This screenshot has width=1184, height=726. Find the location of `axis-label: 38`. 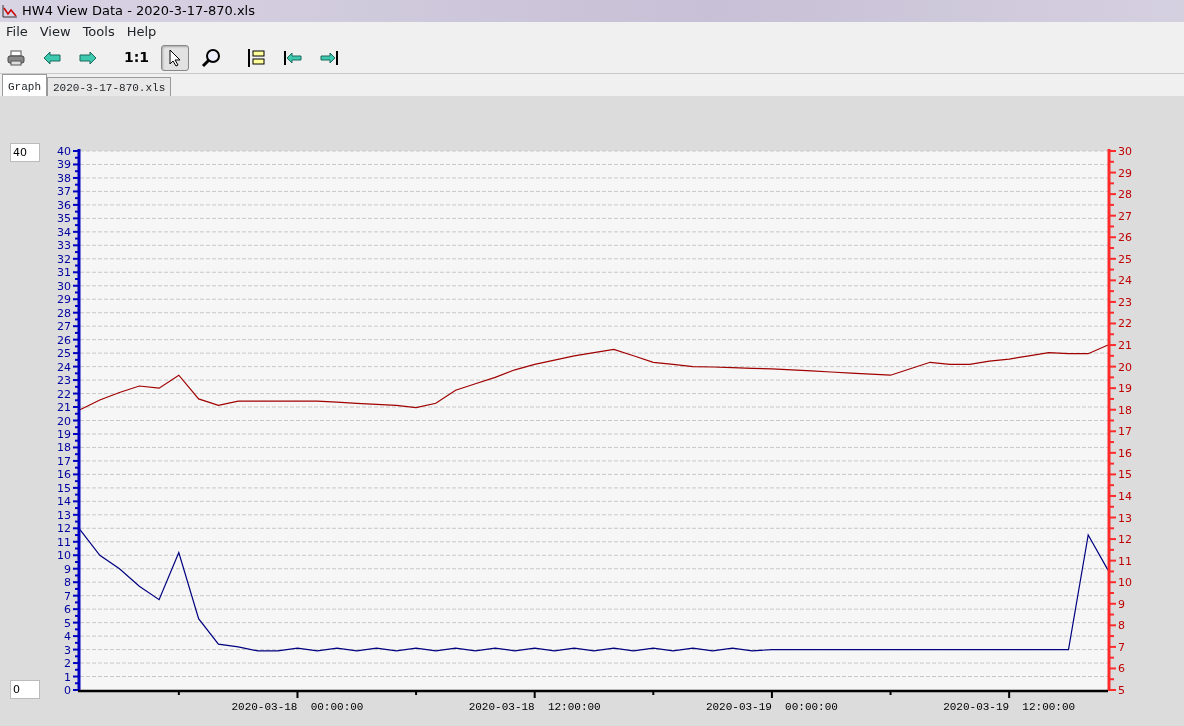

axis-label: 38 is located at coordinates (64, 178).